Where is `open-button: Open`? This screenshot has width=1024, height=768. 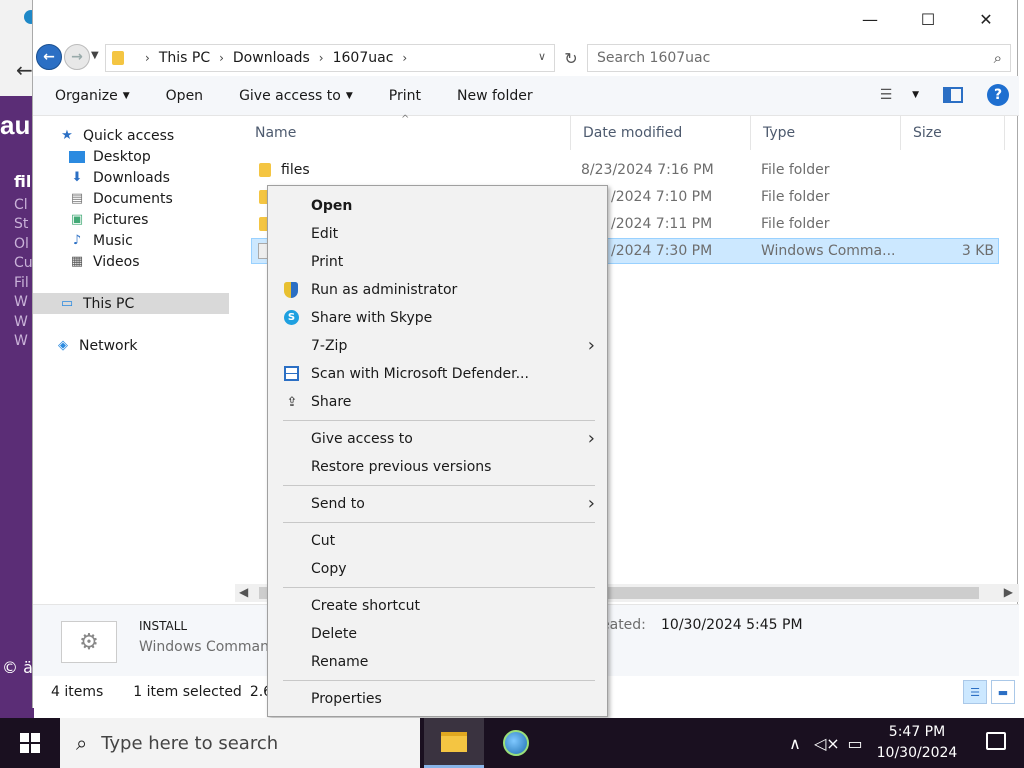
open-button: Open is located at coordinates (184, 96).